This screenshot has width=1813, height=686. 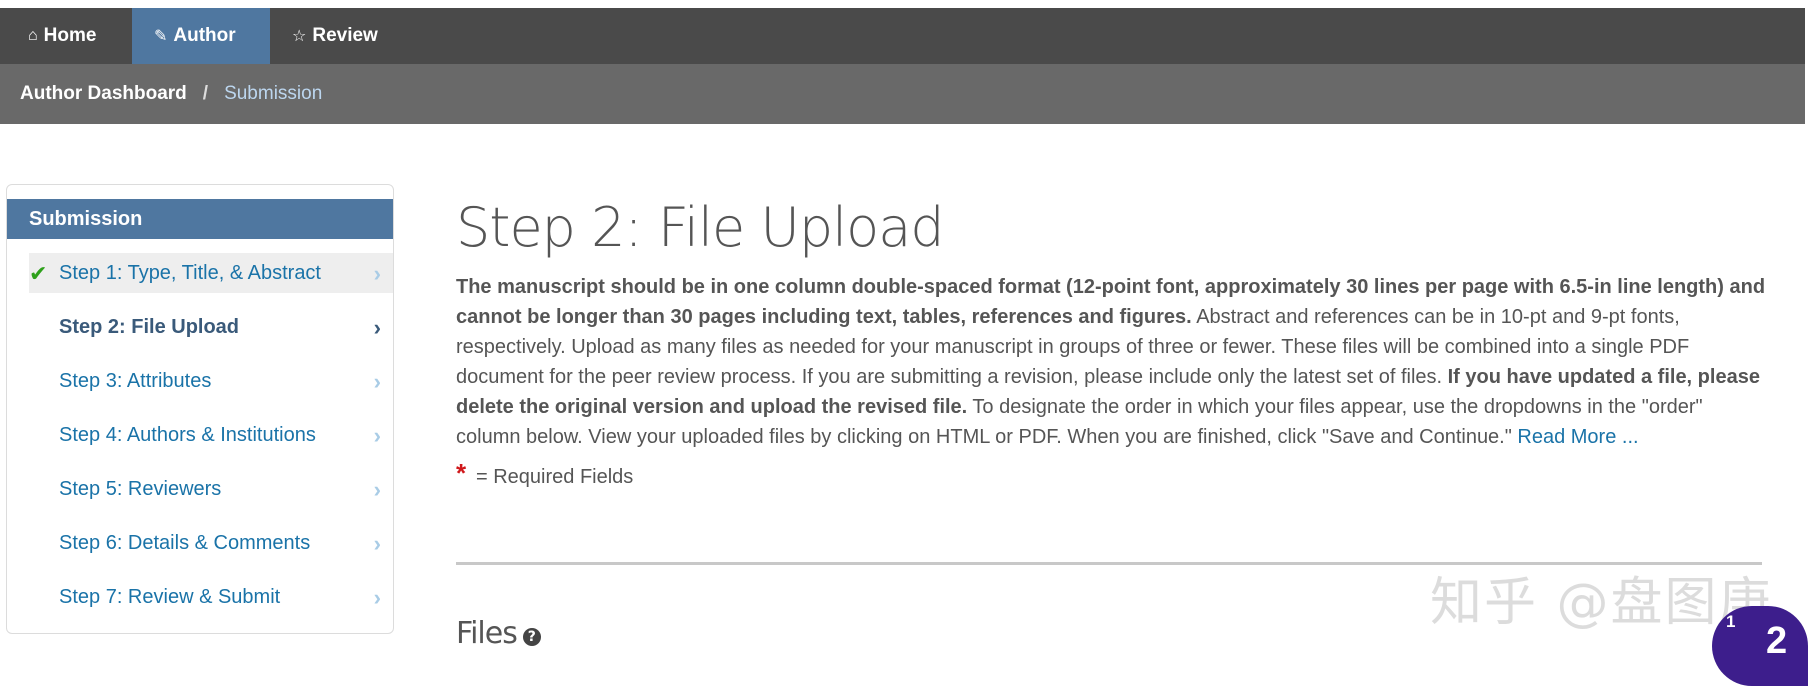 I want to click on tab-review-label: Review, so click(x=345, y=35).